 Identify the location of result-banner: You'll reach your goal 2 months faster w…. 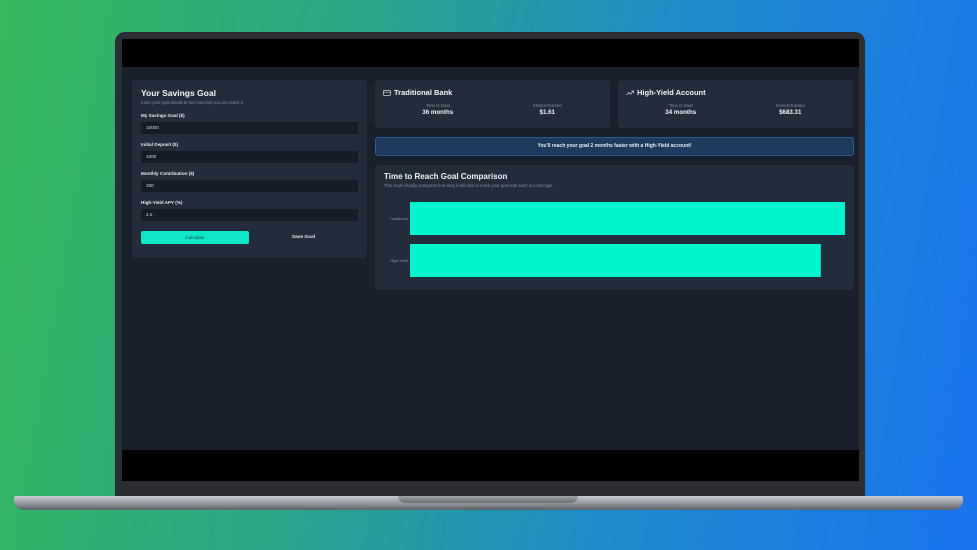
(614, 146).